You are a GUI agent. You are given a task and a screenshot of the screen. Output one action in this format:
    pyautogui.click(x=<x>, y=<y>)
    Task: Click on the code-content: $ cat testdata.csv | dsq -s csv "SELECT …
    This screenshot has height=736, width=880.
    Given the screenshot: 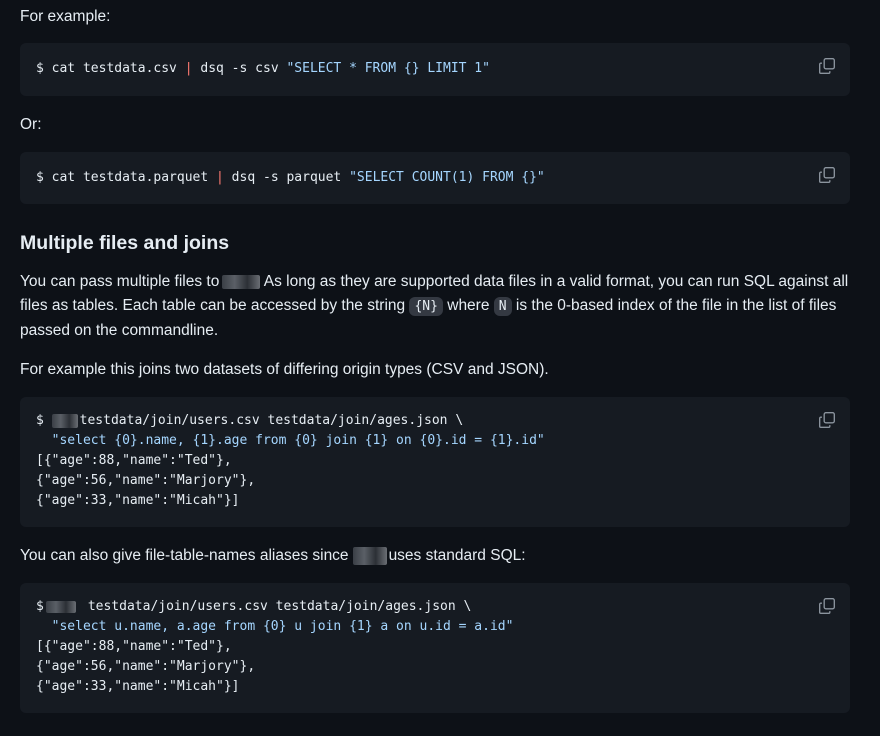 What is the action you would take?
    pyautogui.click(x=263, y=69)
    